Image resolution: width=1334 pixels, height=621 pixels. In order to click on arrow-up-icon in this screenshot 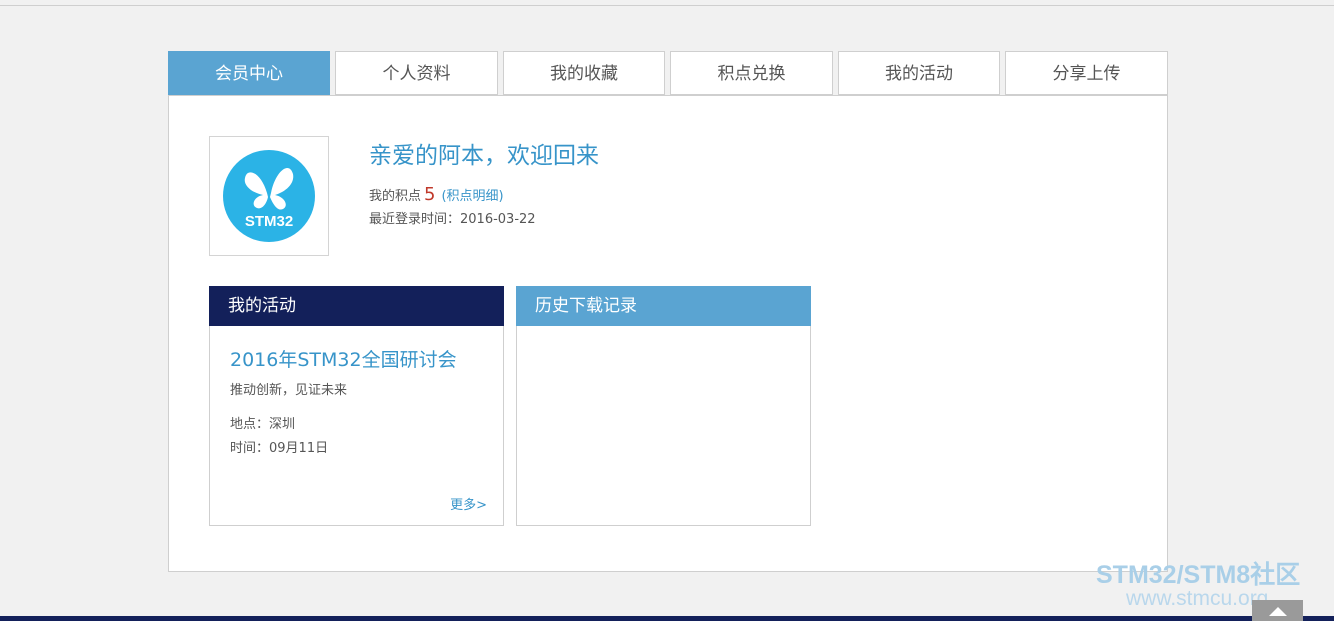, I will do `click(1278, 611)`.